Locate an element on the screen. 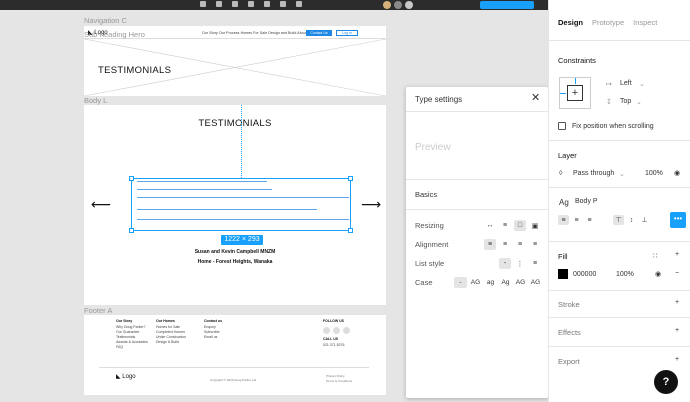 This screenshot has height=402, width=690. layer-opacity: 100% is located at coordinates (654, 173).